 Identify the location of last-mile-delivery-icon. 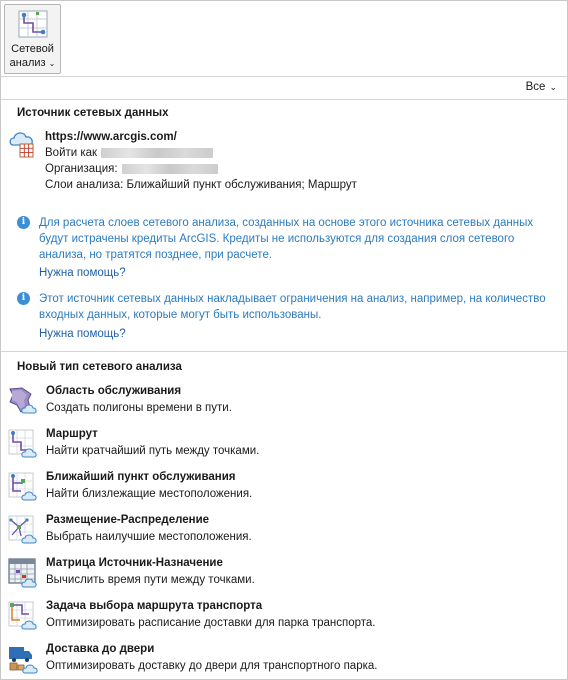
(23, 660).